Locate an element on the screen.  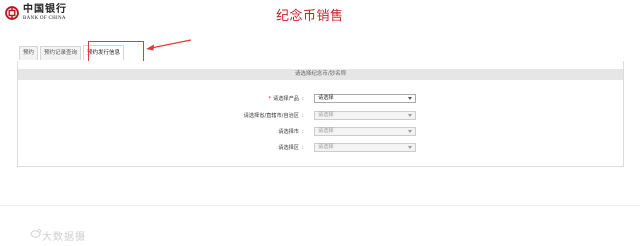
product-label: * 请选择产品 is located at coordinates (283, 99).